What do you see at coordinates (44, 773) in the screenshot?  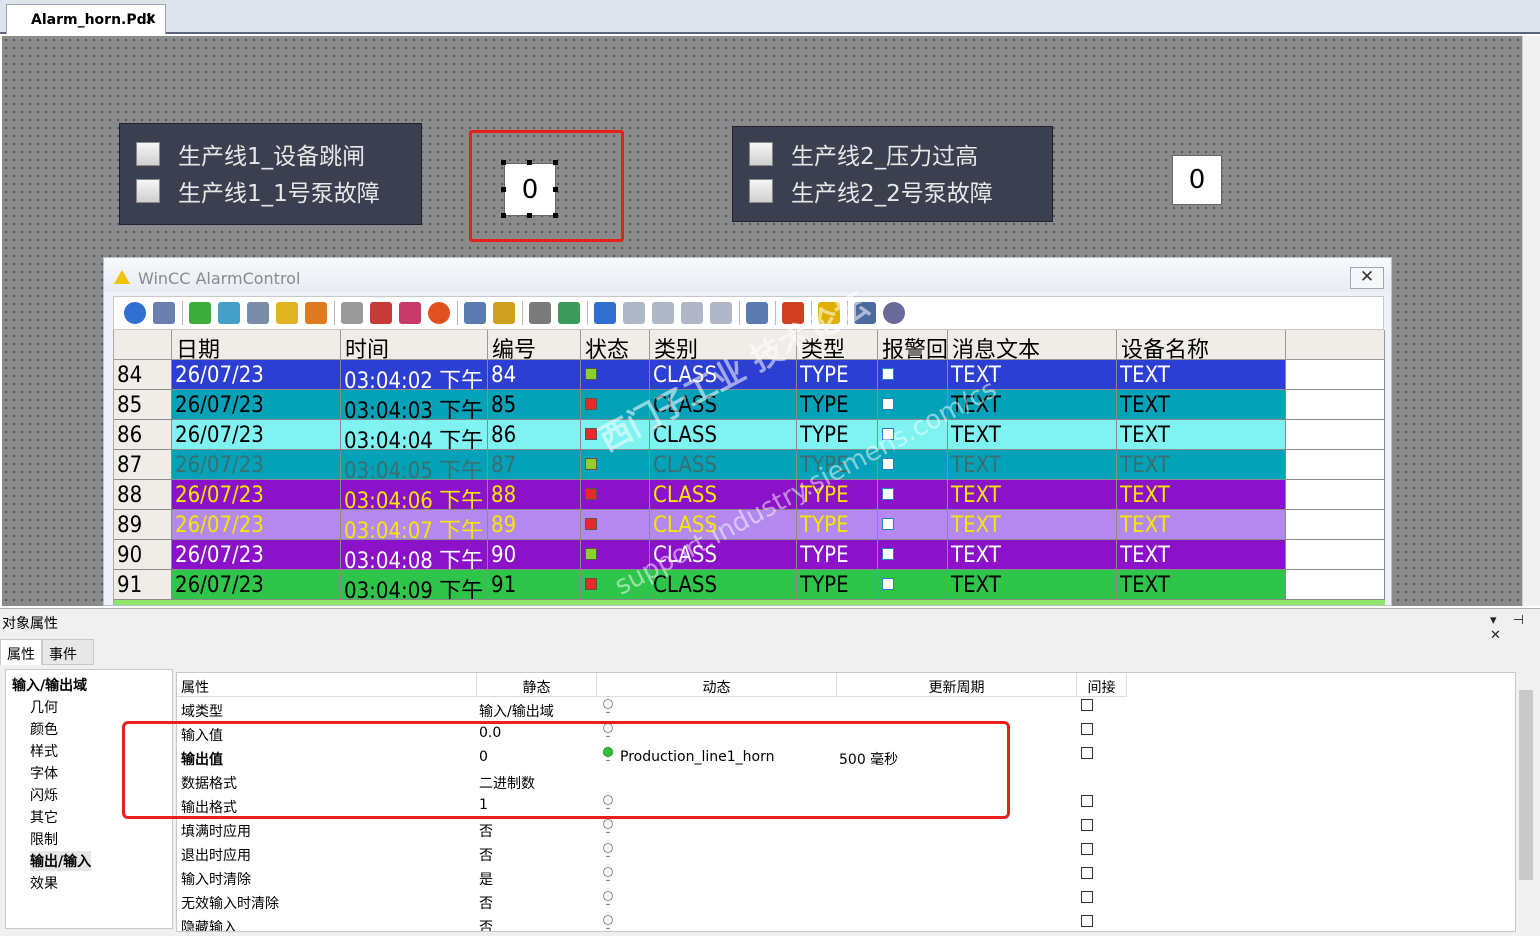 I see `tree-item: 字体` at bounding box center [44, 773].